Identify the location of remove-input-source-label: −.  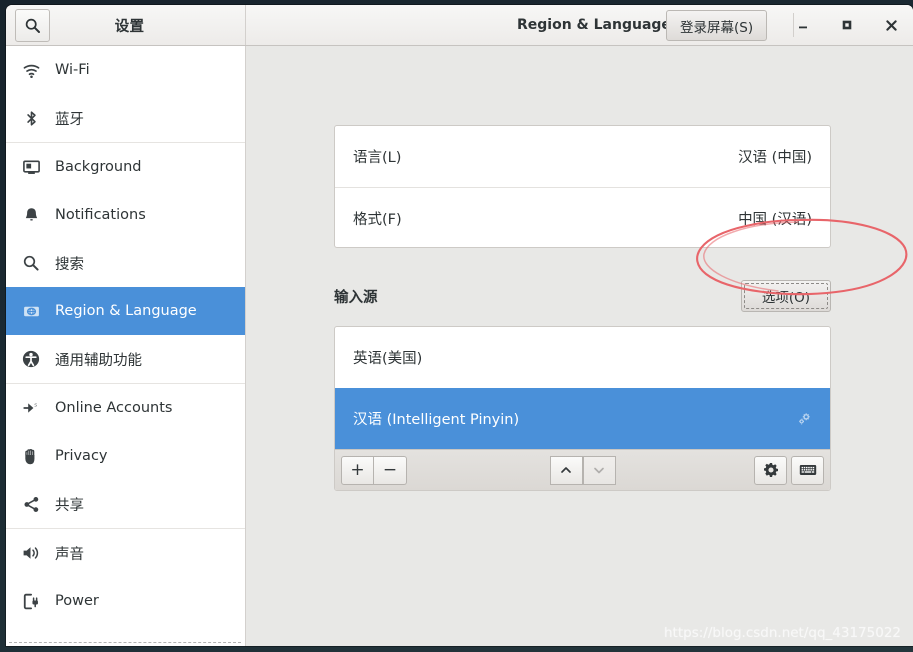
(390, 469).